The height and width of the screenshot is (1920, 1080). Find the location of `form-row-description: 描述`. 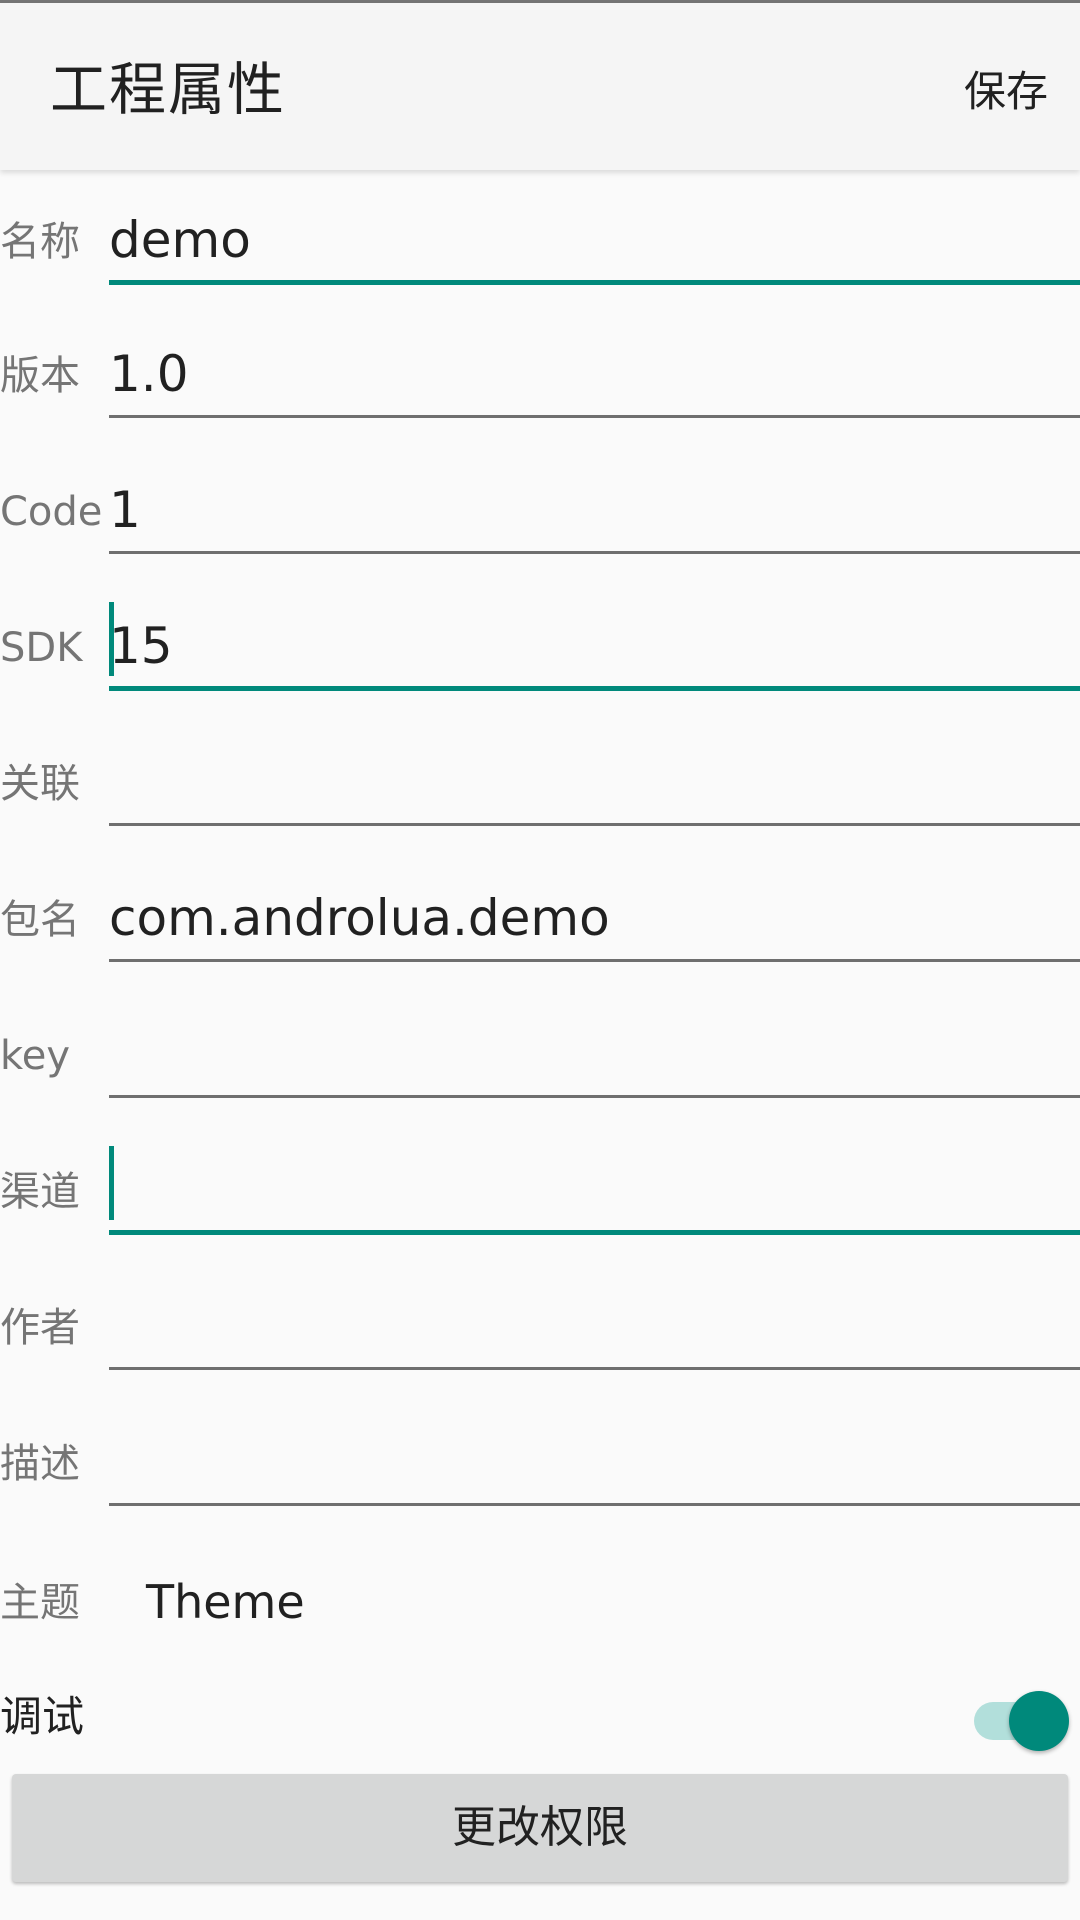

form-row-description: 描述 is located at coordinates (540, 1438).